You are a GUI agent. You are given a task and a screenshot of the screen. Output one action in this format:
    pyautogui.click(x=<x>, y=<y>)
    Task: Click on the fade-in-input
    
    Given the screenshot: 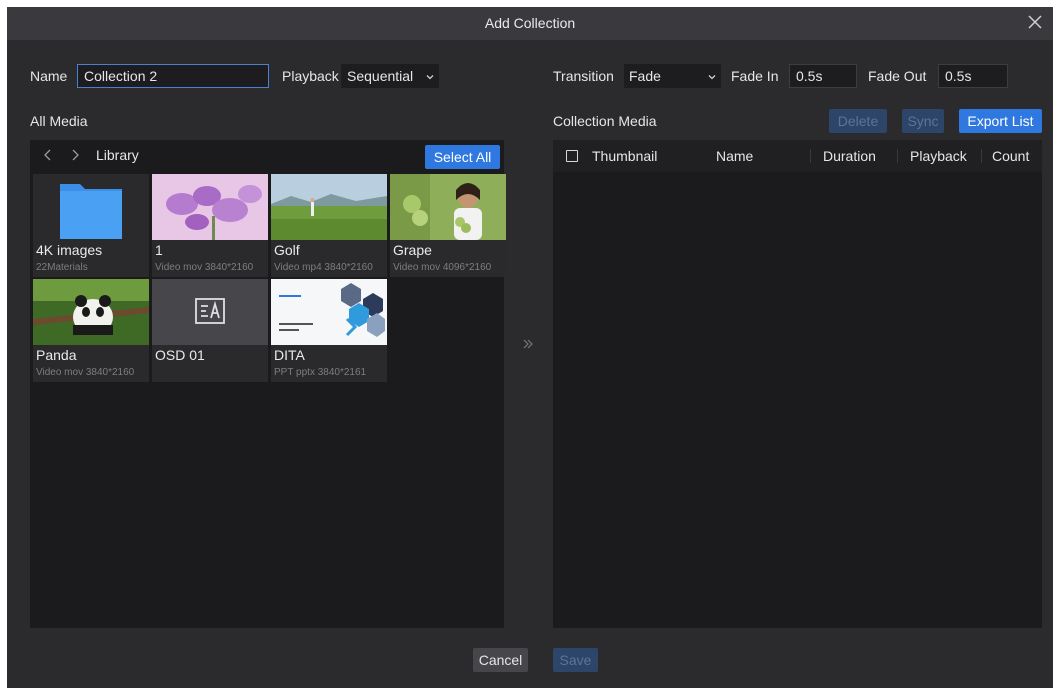 What is the action you would take?
    pyautogui.click(x=823, y=76)
    